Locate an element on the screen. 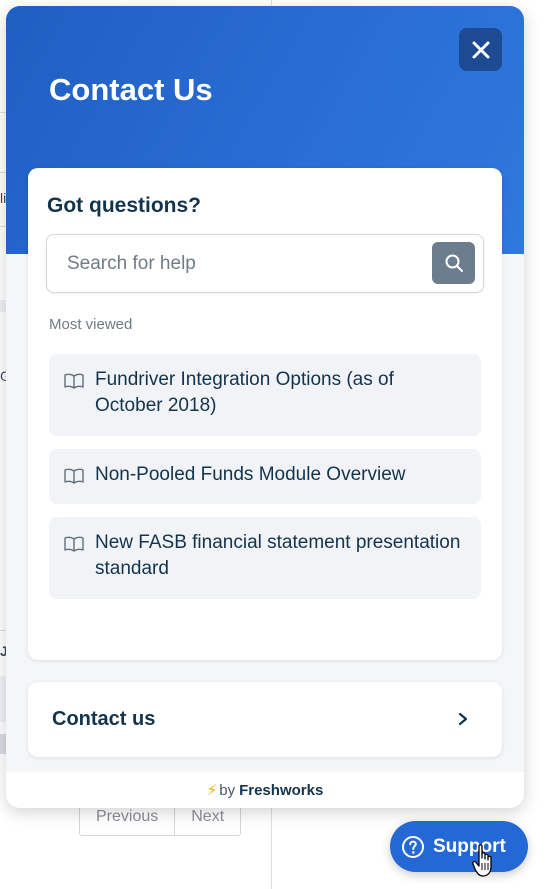  close-icon is located at coordinates (480, 49).